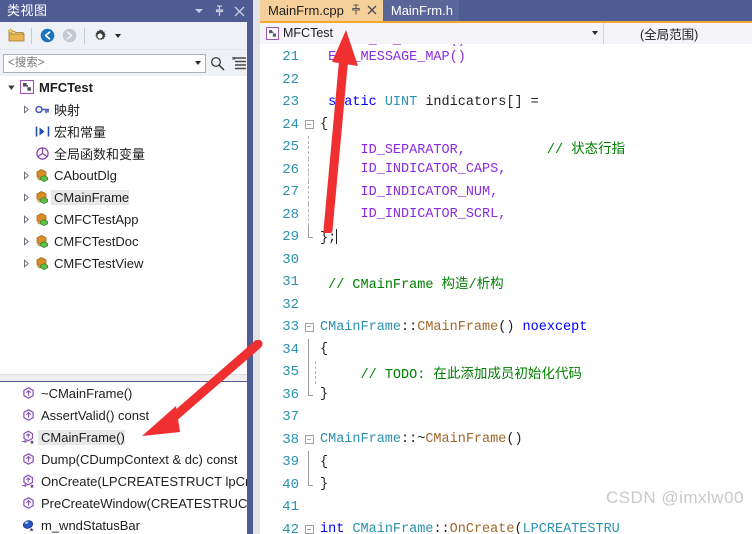 The width and height of the screenshot is (752, 534). I want to click on search-box, so click(104, 63).